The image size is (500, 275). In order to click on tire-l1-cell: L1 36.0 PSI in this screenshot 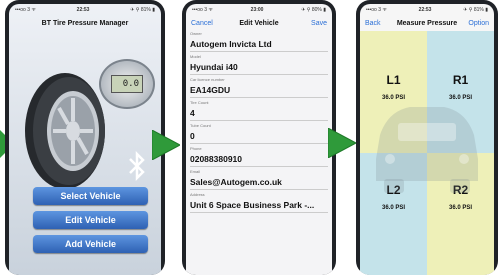, I will do `click(393, 92)`.